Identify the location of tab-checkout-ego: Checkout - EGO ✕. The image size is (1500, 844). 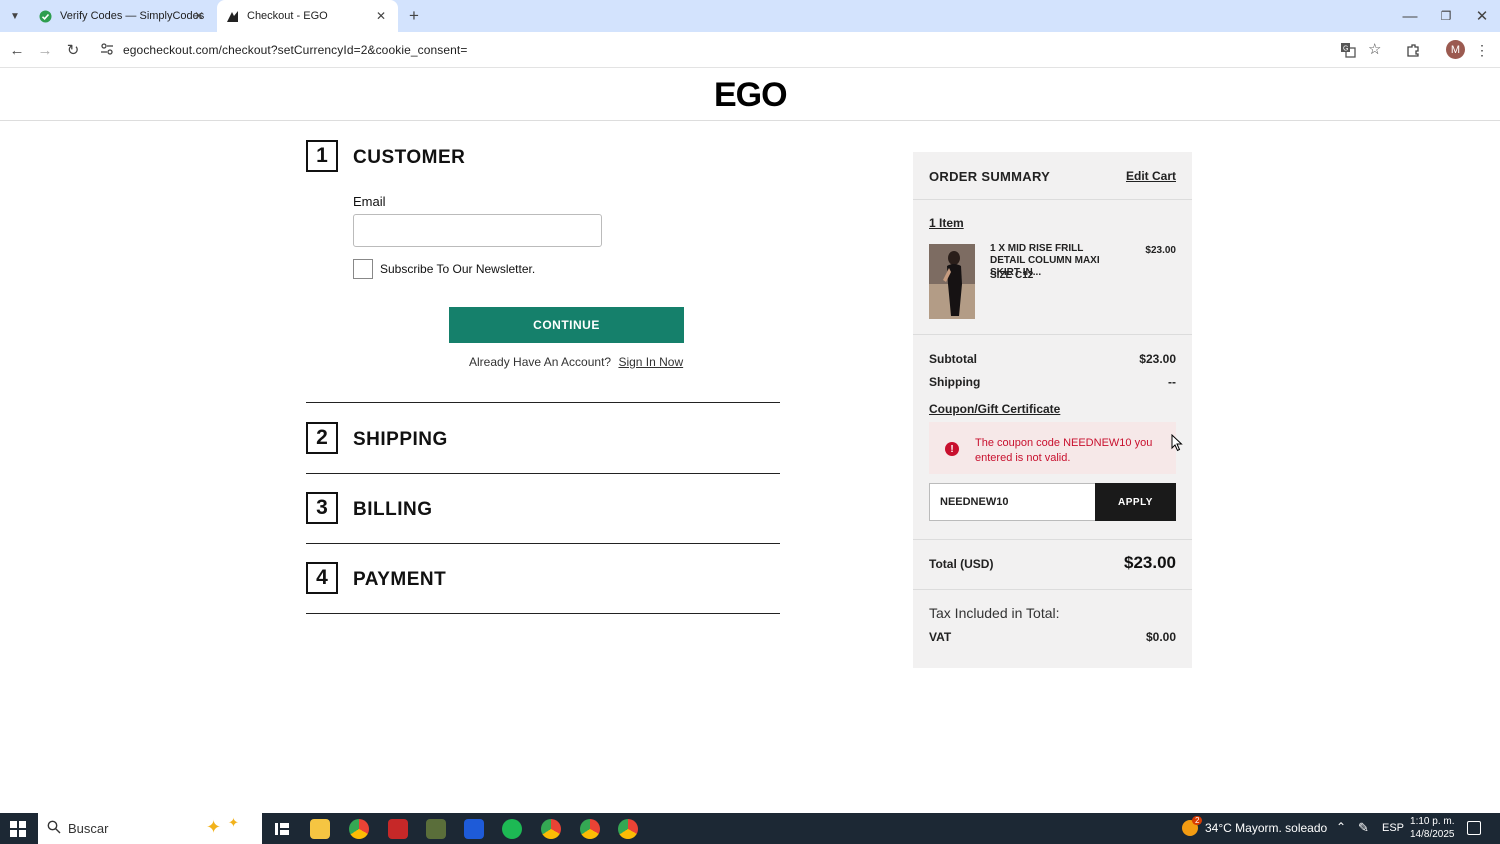
(307, 16).